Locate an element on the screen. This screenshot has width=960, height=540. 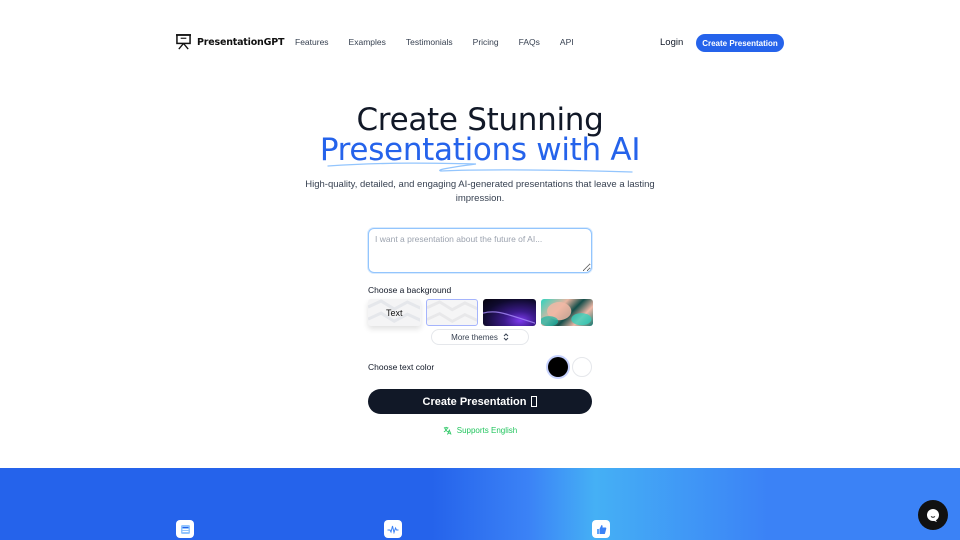
nav-link-faqs: FAQs is located at coordinates (529, 42).